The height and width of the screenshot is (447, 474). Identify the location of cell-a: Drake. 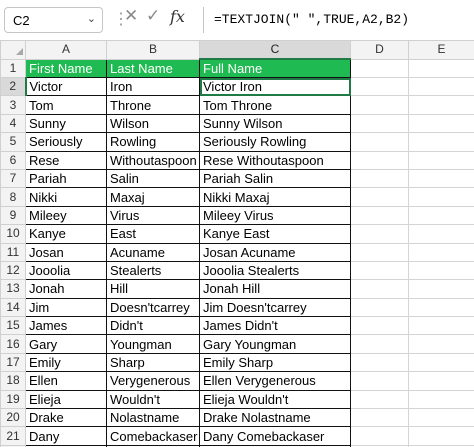
(66, 418).